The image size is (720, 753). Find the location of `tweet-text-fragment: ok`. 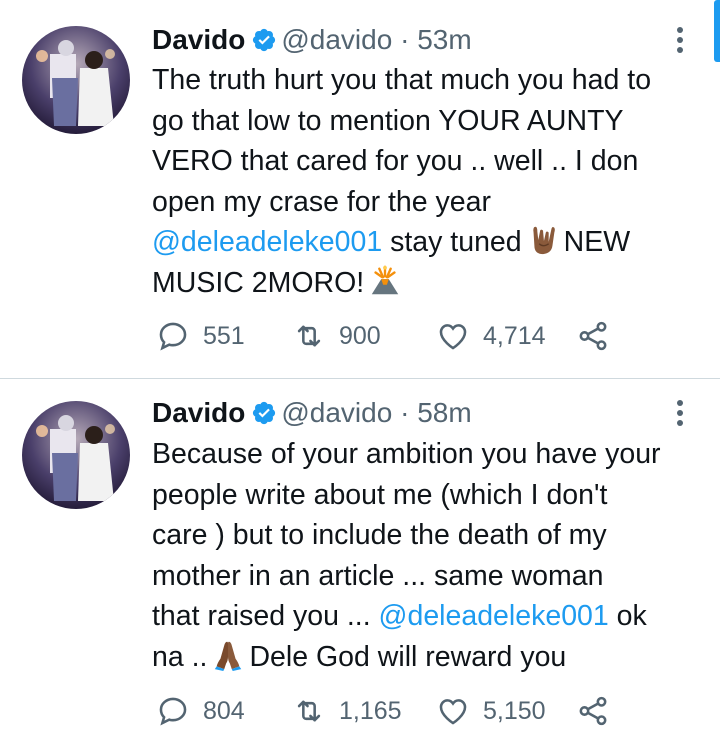

tweet-text-fragment: ok is located at coordinates (627, 616).